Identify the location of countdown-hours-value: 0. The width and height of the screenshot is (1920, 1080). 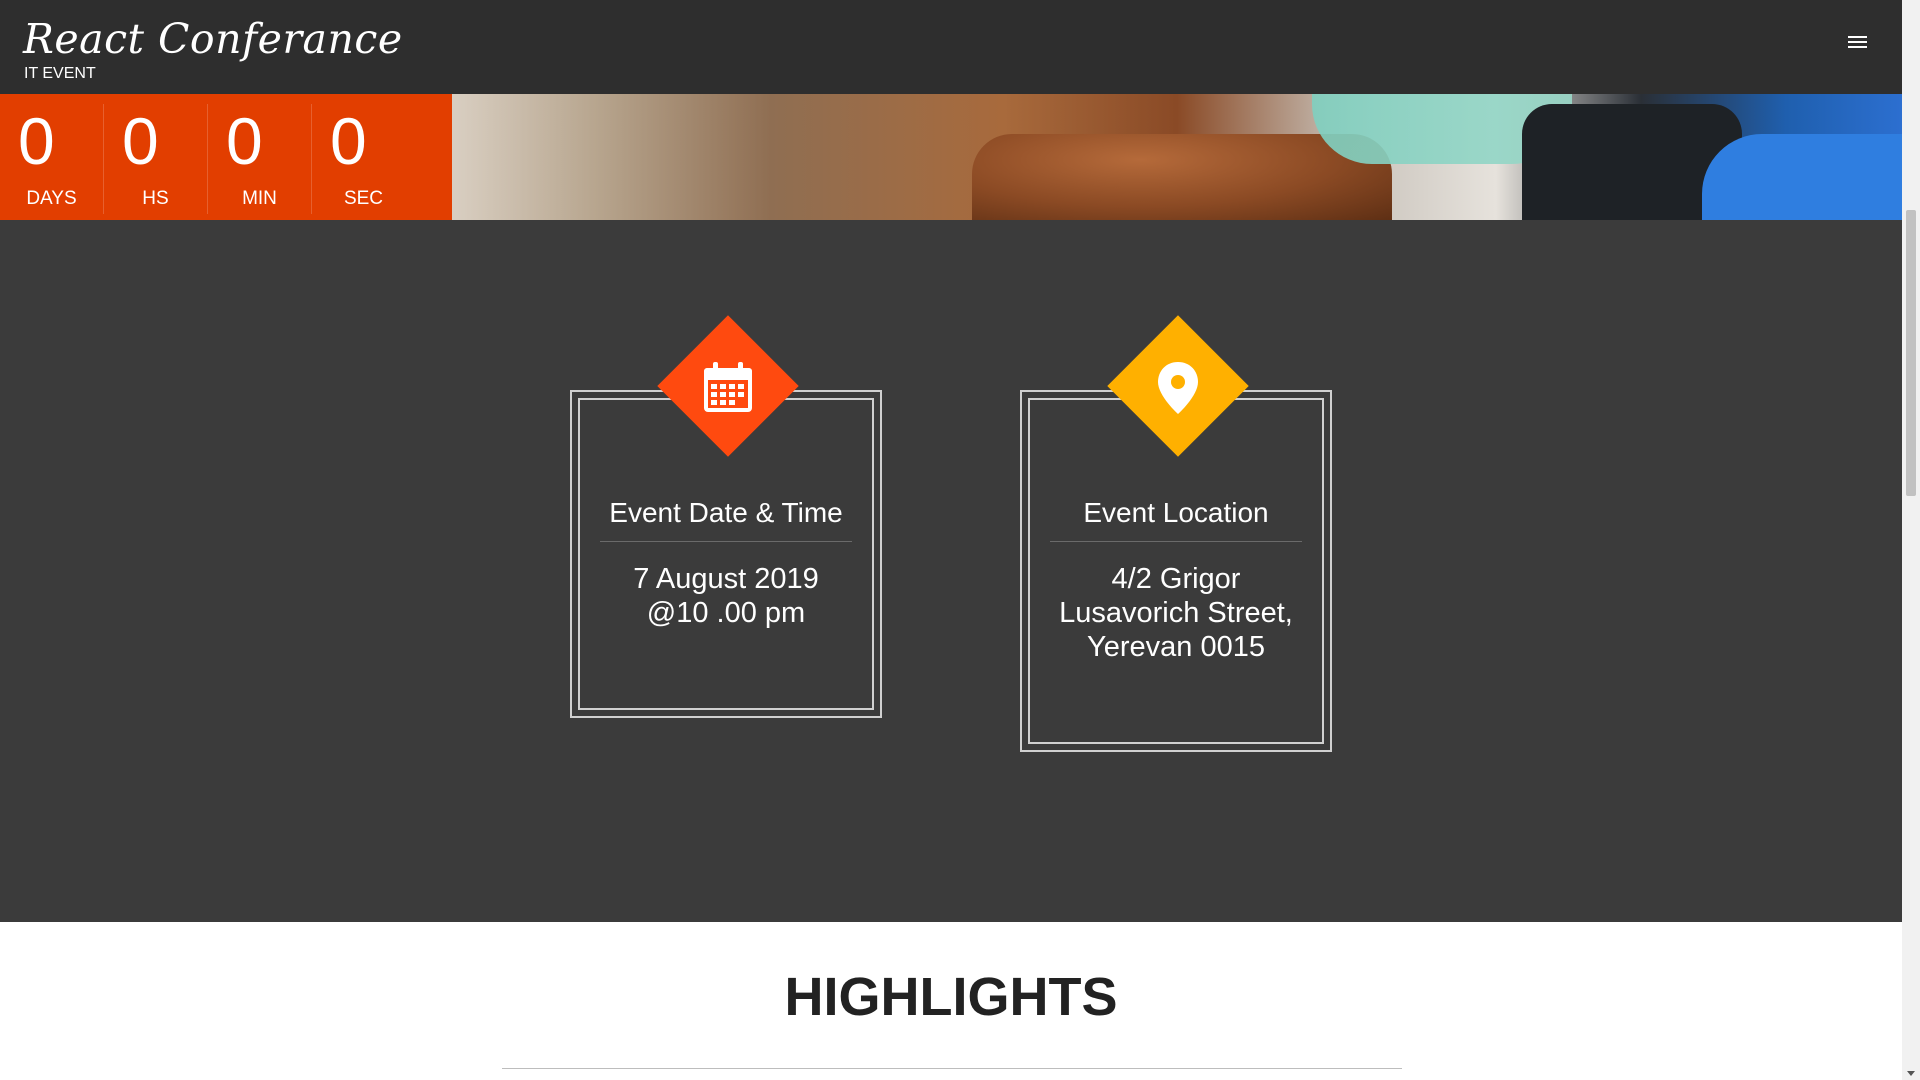
(140, 141).